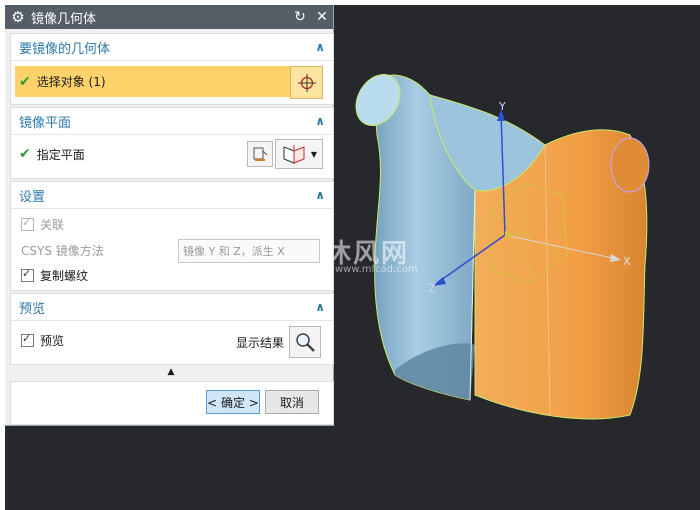 The image size is (700, 510). I want to click on section-preview-header: 预览 ∧, so click(172, 307).